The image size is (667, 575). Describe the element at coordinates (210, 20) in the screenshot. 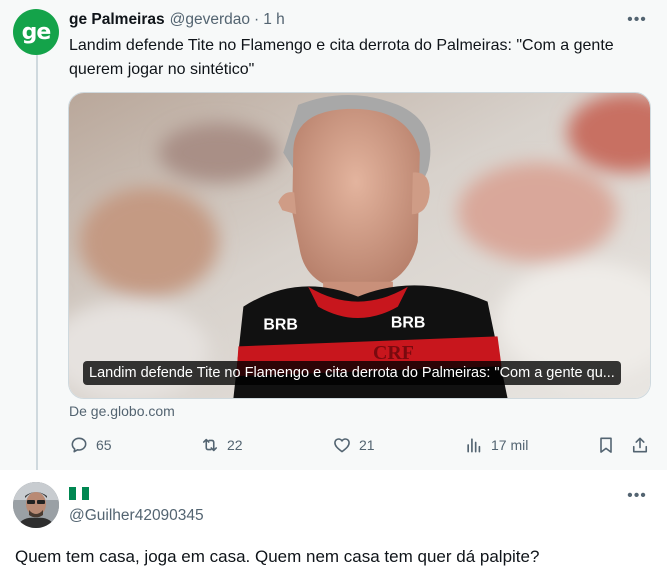

I see `author-handle: @geverdao` at that location.